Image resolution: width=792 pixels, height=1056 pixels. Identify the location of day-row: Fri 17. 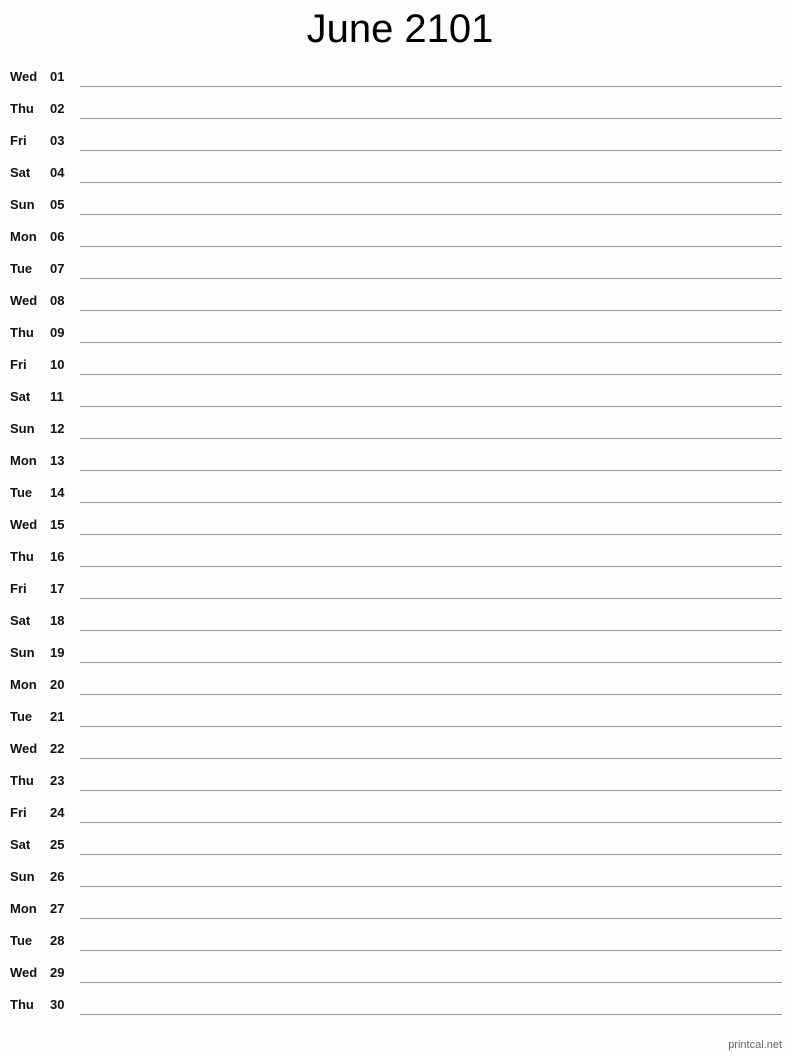
(396, 598).